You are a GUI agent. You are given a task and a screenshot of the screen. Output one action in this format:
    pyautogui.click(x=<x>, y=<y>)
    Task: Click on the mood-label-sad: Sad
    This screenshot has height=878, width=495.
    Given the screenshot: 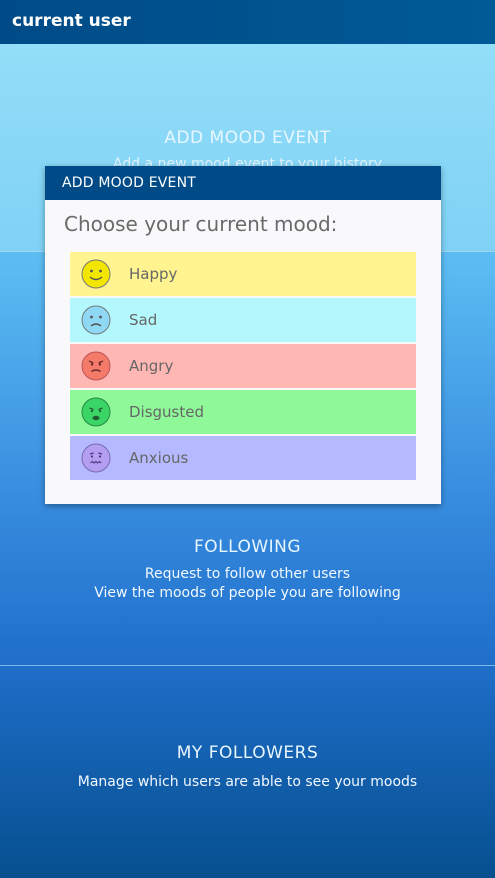 What is the action you would take?
    pyautogui.click(x=143, y=320)
    